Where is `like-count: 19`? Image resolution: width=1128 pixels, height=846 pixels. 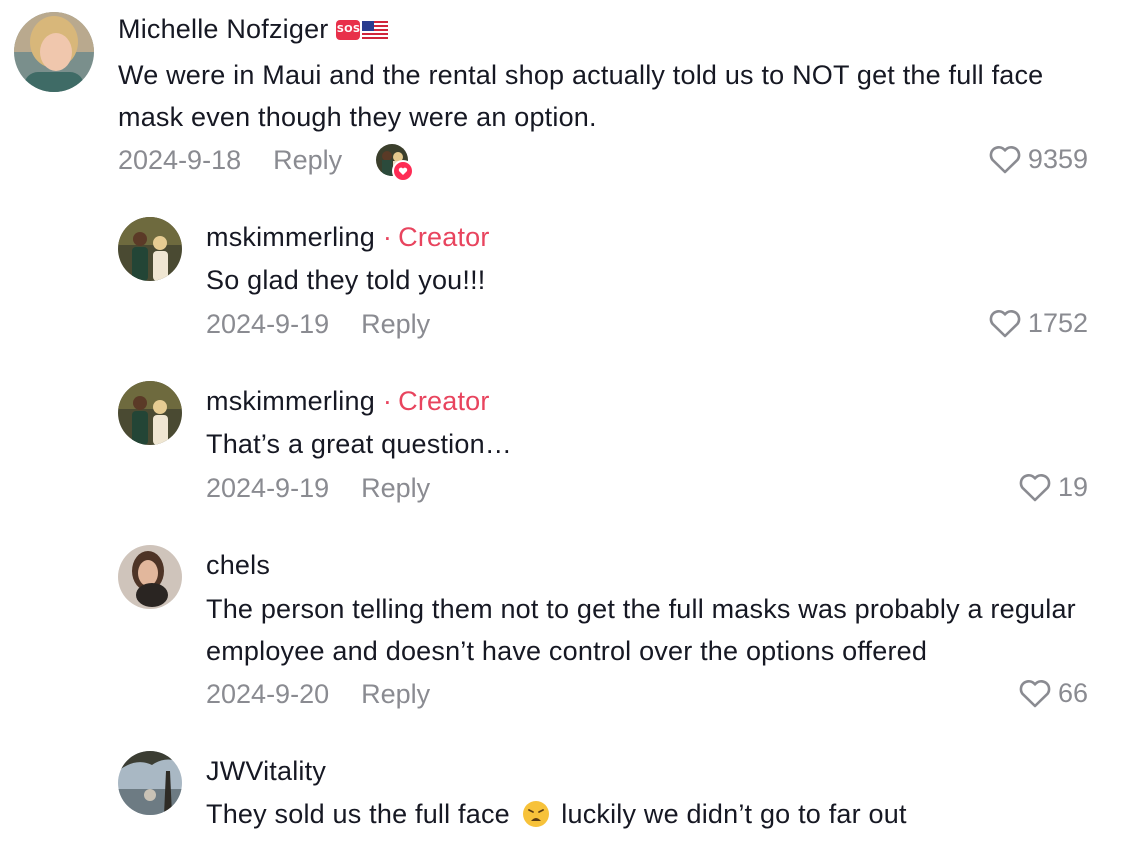
like-count: 19 is located at coordinates (1072, 487).